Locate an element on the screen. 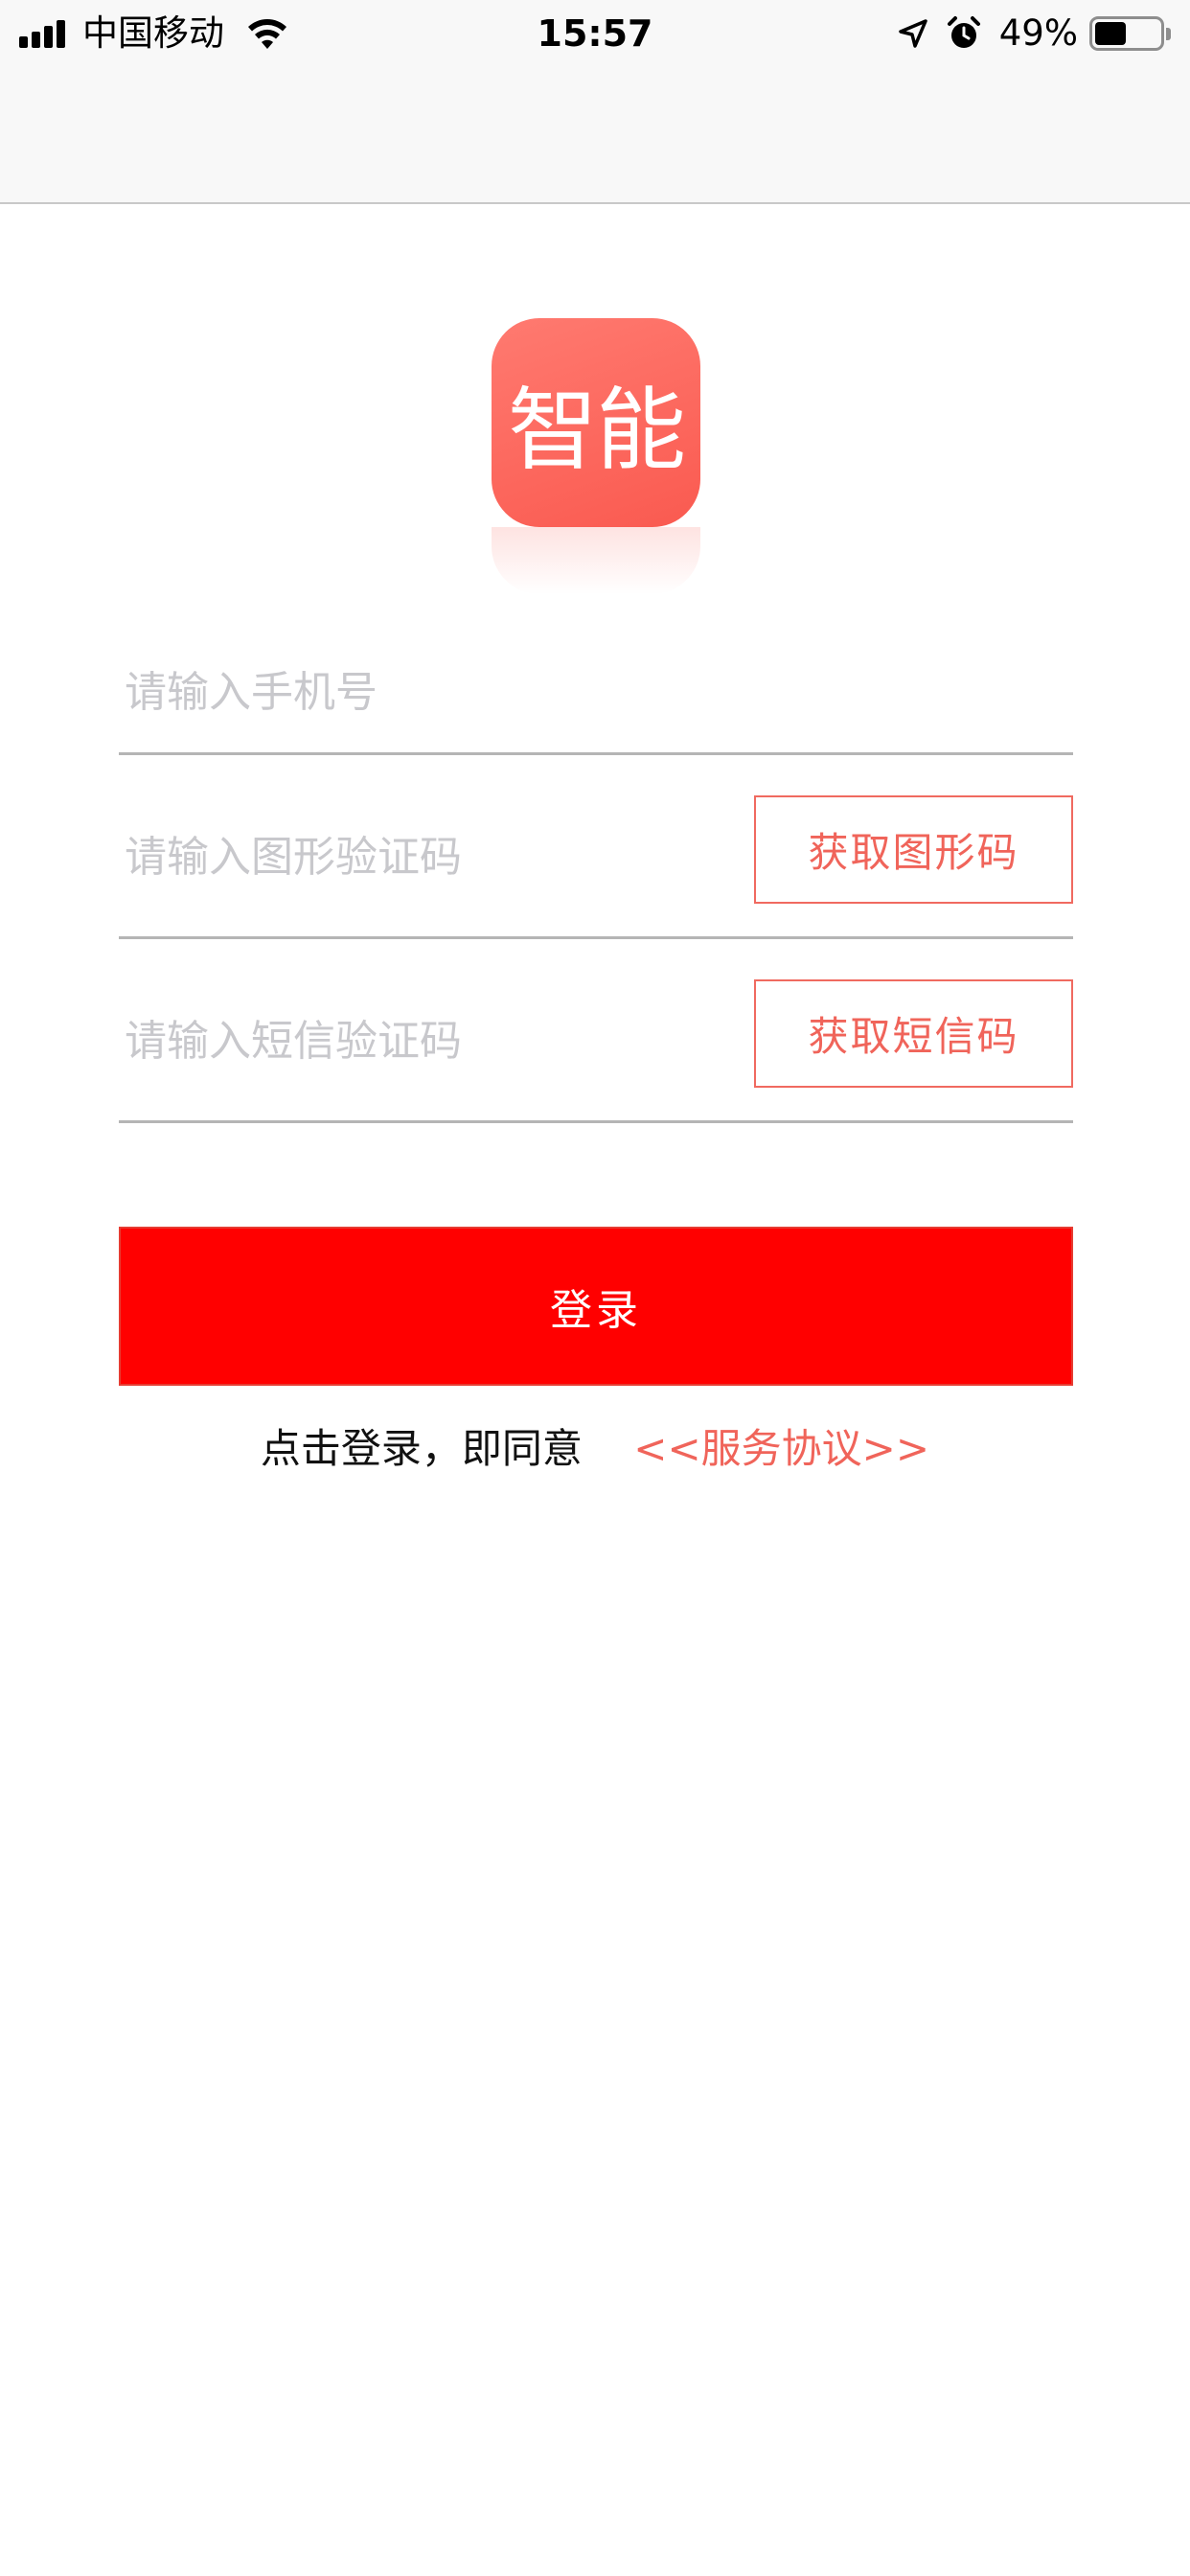 Image resolution: width=1190 pixels, height=2576 pixels. app-logo-reflection is located at coordinates (596, 560).